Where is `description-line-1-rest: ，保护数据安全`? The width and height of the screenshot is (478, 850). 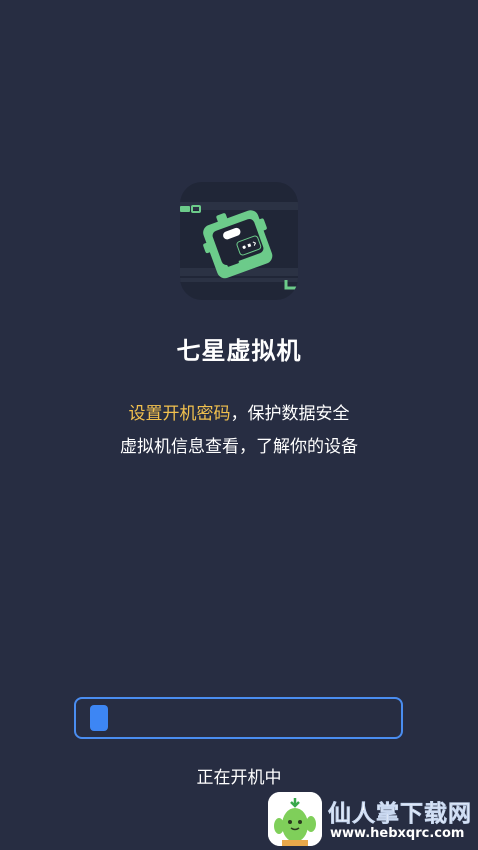 description-line-1-rest: ，保护数据安全 is located at coordinates (290, 414).